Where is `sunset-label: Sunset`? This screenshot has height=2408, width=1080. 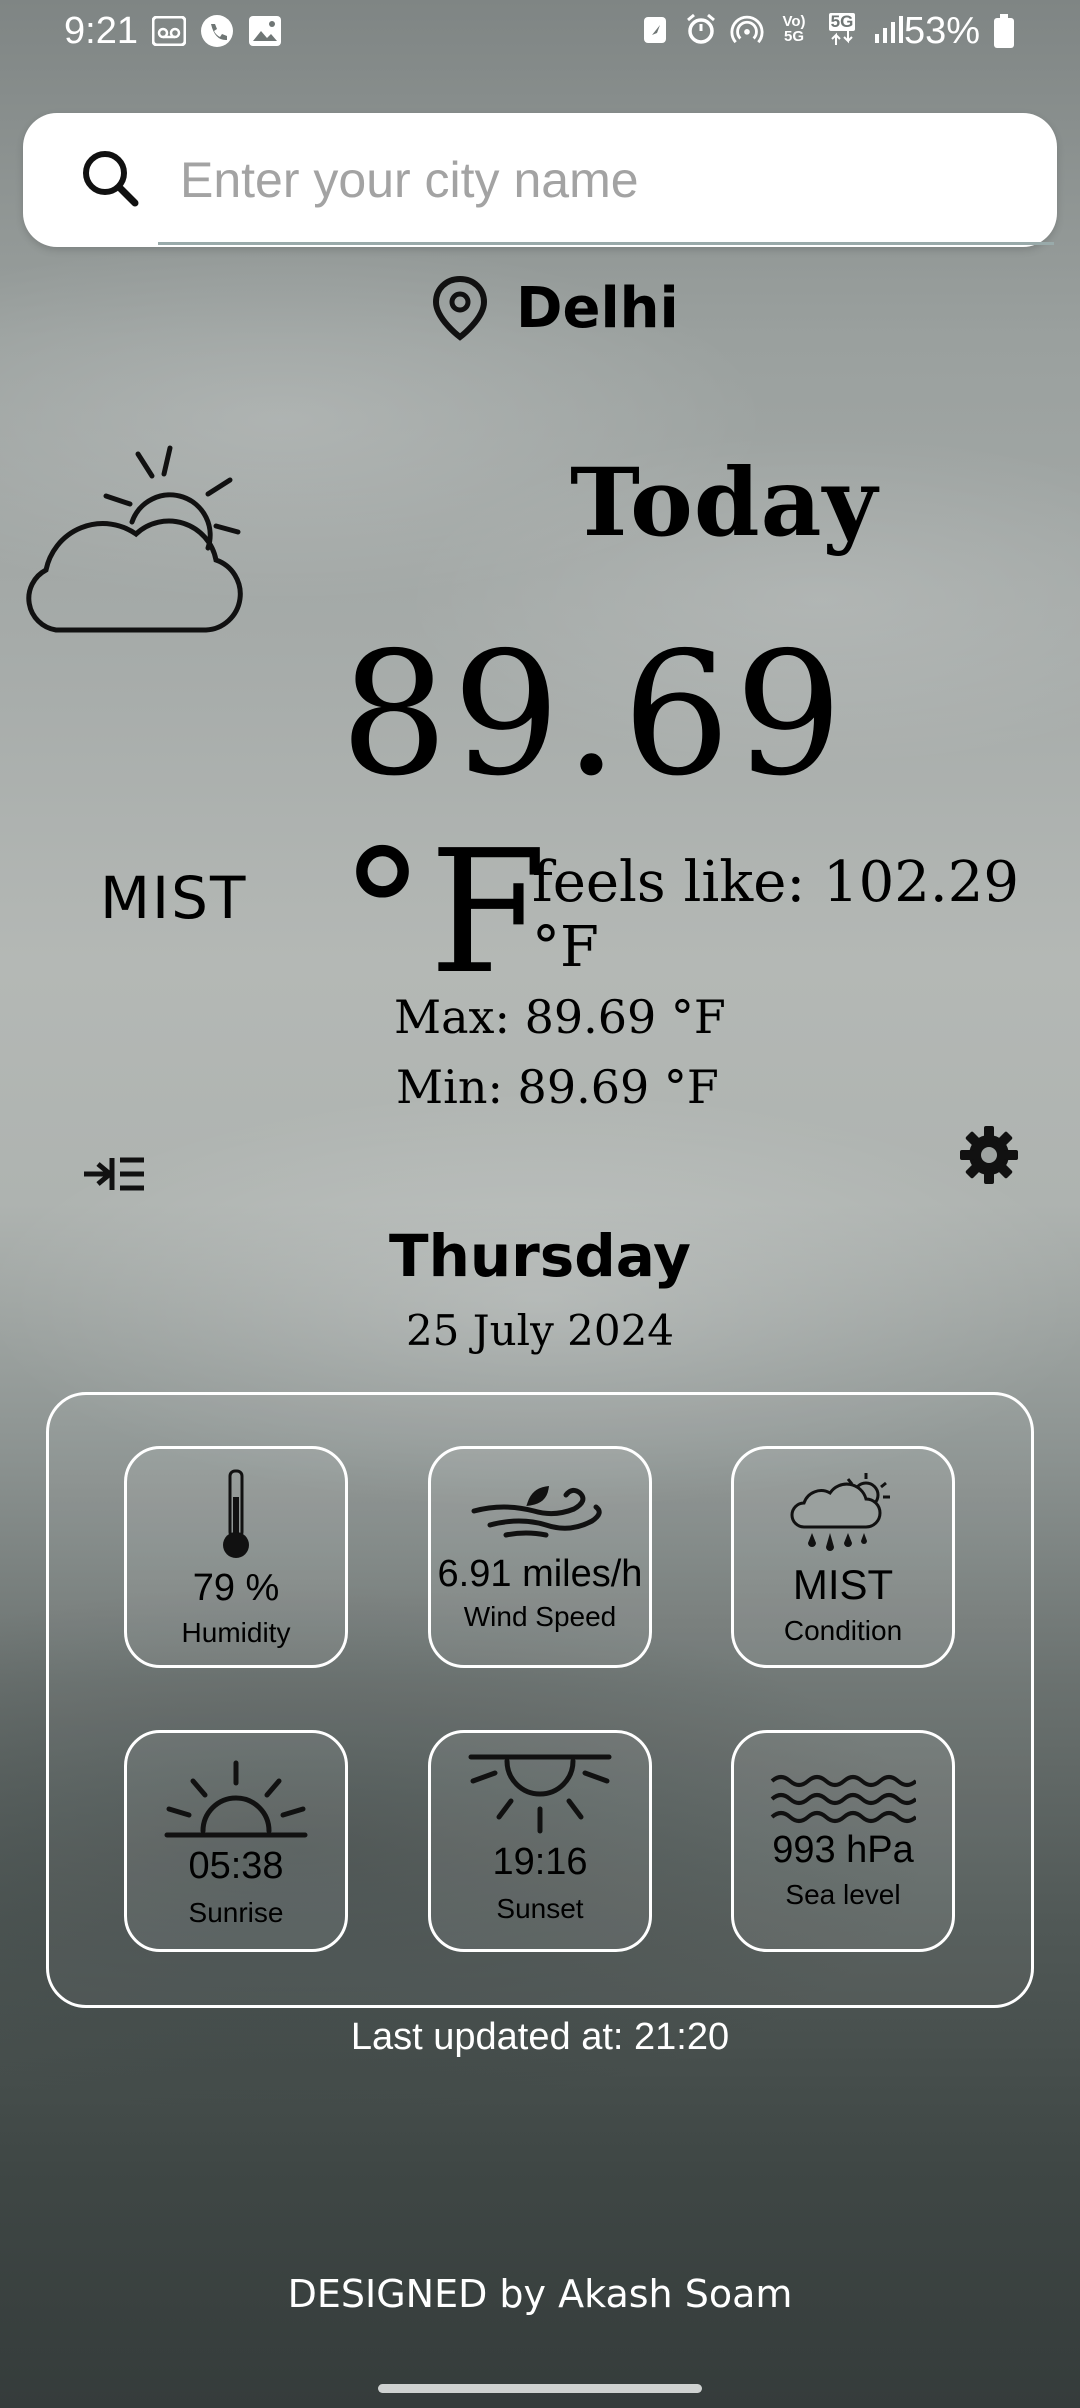 sunset-label: Sunset is located at coordinates (540, 1908).